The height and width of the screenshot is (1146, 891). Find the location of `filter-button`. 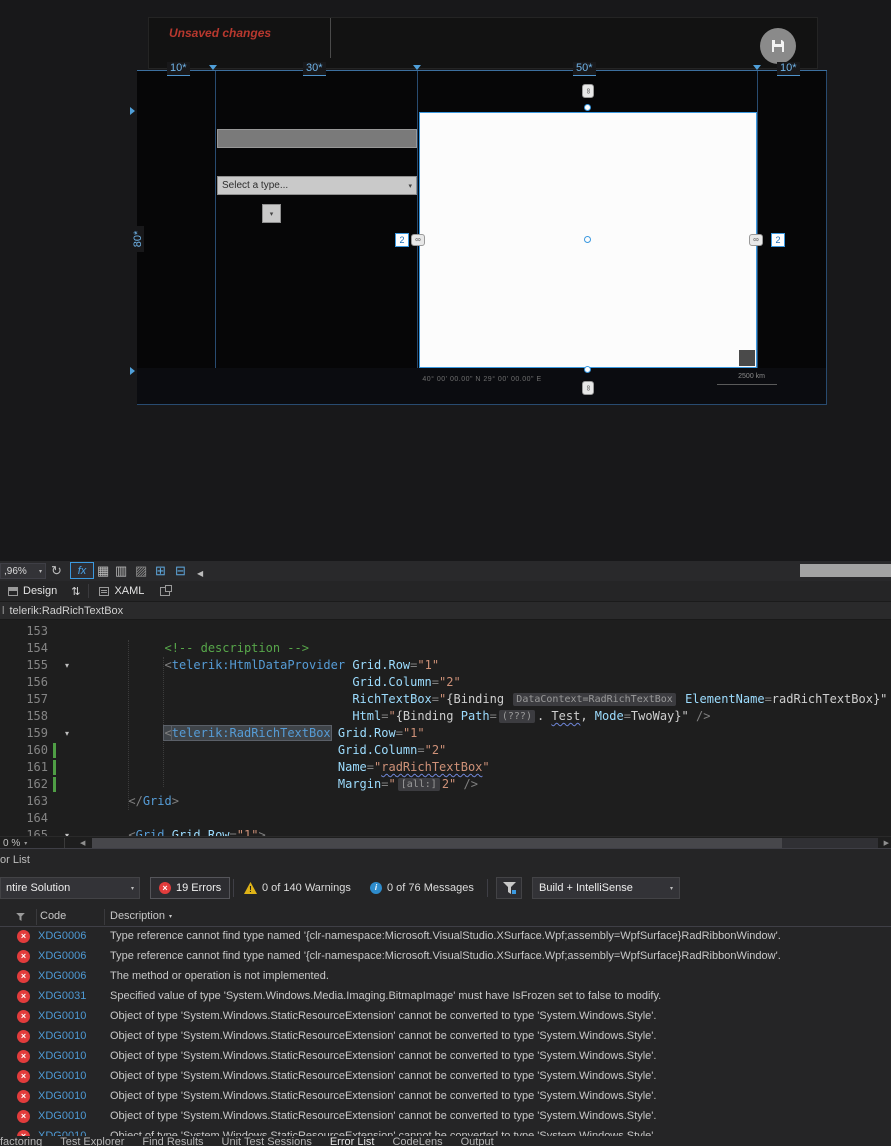

filter-button is located at coordinates (509, 888).